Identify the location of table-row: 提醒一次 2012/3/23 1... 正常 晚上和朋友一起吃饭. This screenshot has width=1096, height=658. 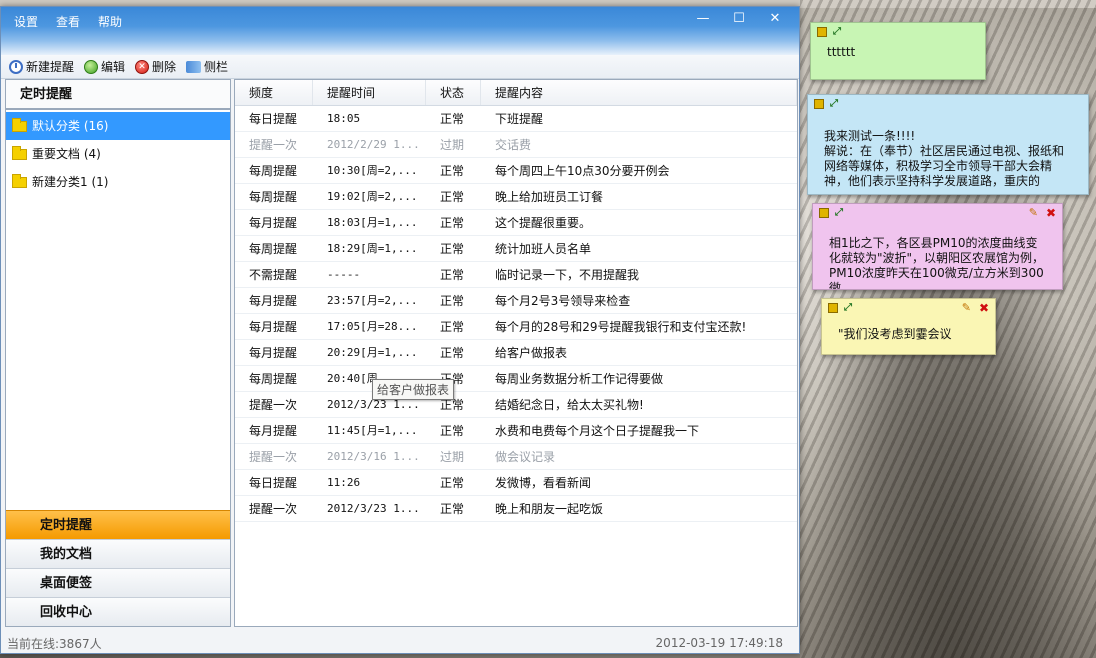
(516, 509).